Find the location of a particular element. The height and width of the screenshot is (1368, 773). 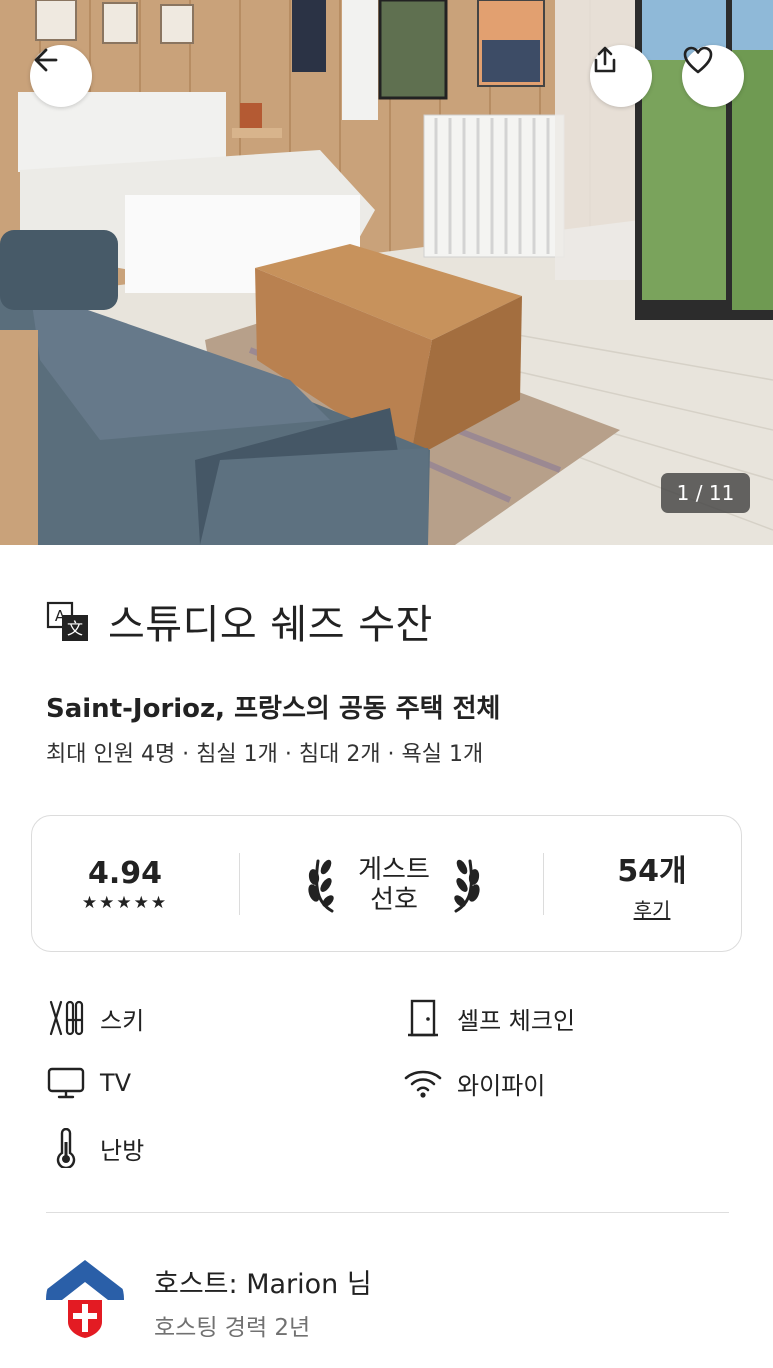

amenity-label: 와이파이 is located at coordinates (501, 1085).